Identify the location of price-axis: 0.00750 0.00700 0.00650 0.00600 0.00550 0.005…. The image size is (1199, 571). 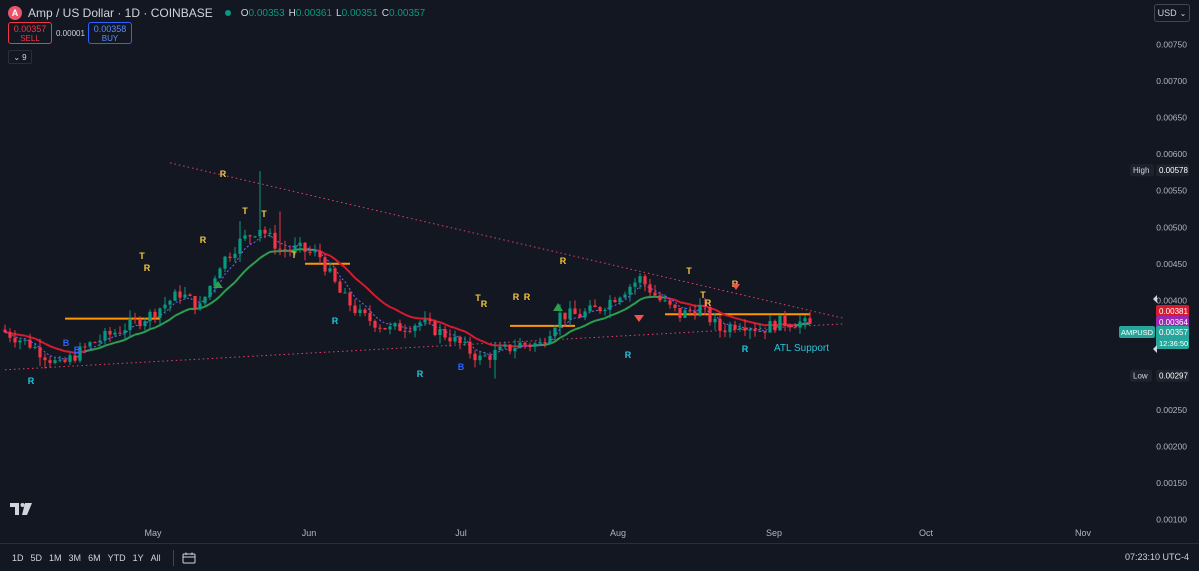
(1171, 282).